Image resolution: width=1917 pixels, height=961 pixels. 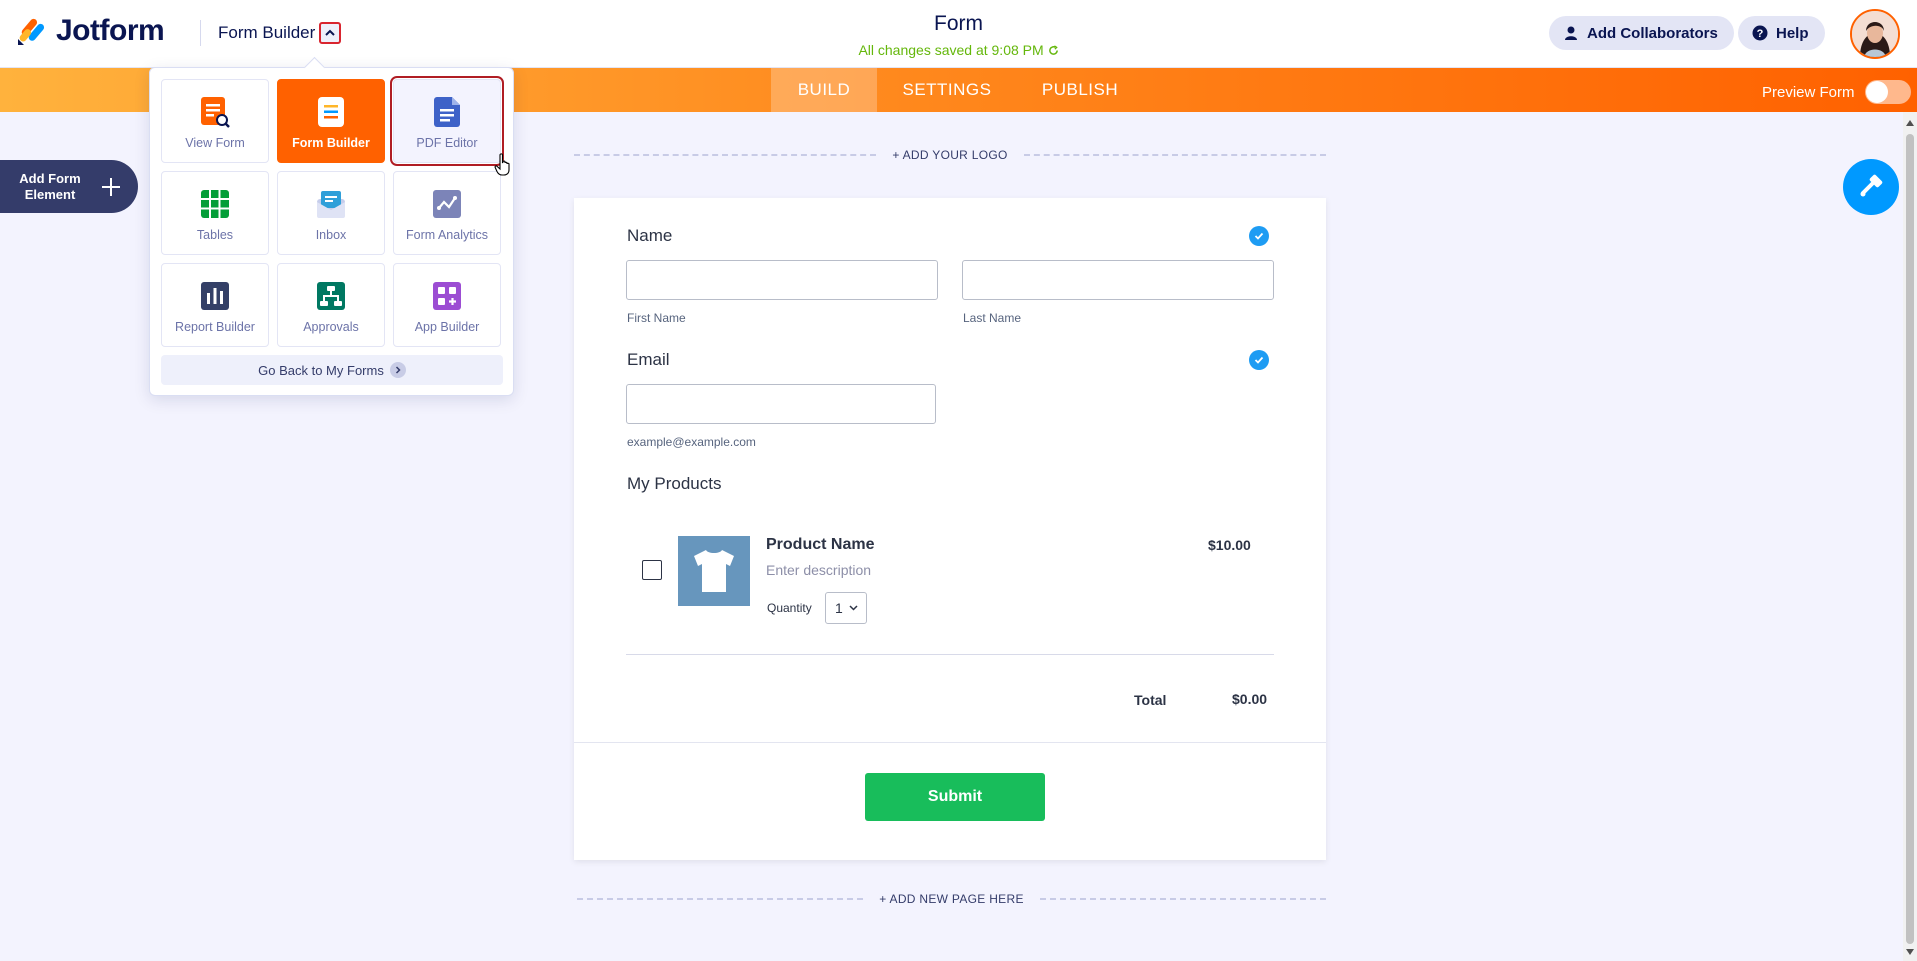 I want to click on app-tile-label: View Form, so click(x=215, y=143).